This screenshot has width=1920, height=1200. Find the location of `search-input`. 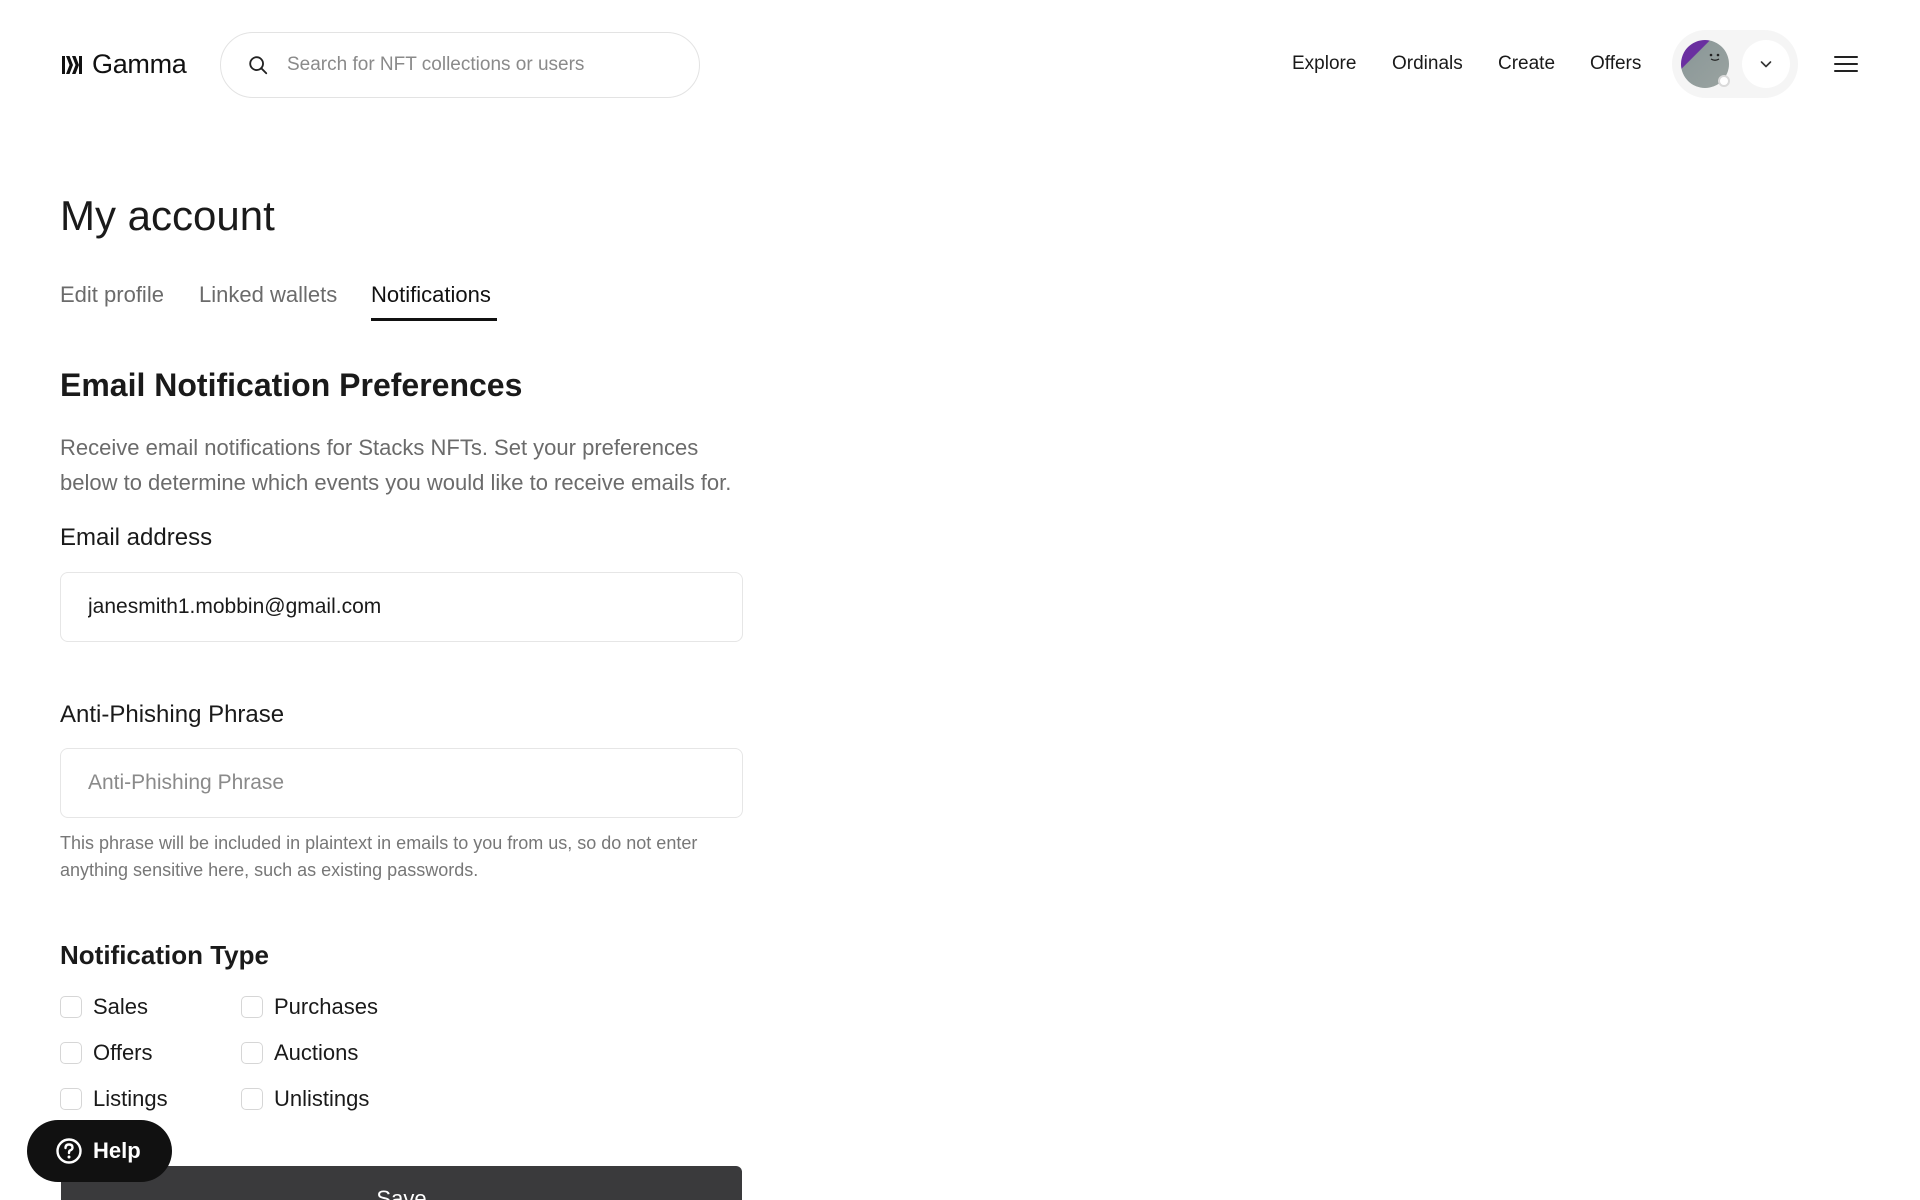

search-input is located at coordinates (477, 65).